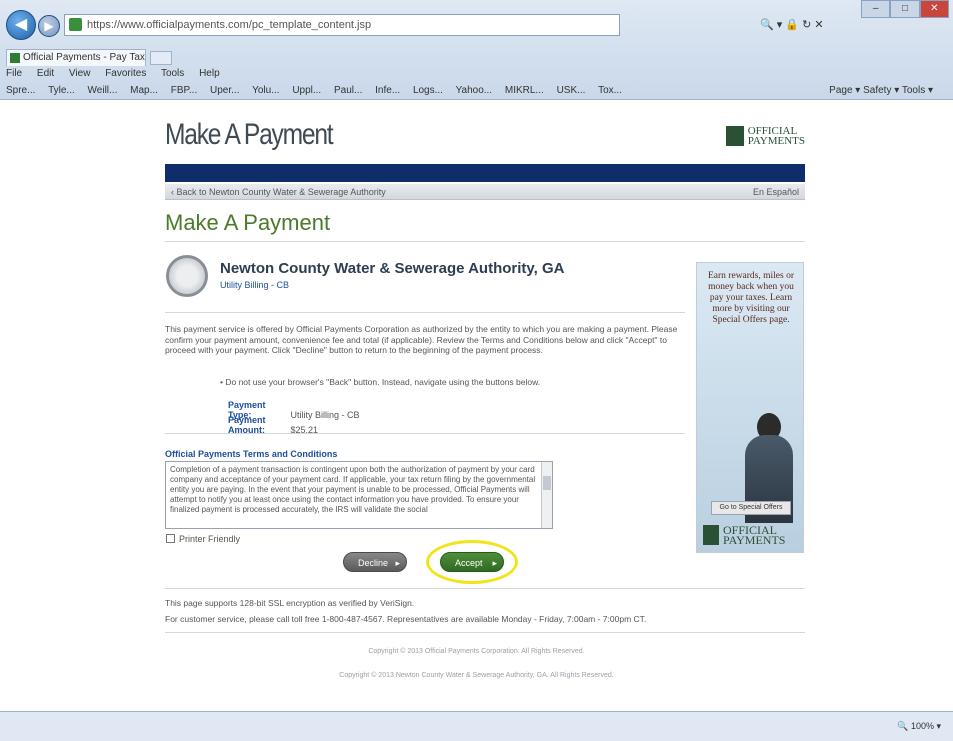 This screenshot has height=741, width=953. Describe the element at coordinates (75, 24) in the screenshot. I see `lock-icon` at that location.